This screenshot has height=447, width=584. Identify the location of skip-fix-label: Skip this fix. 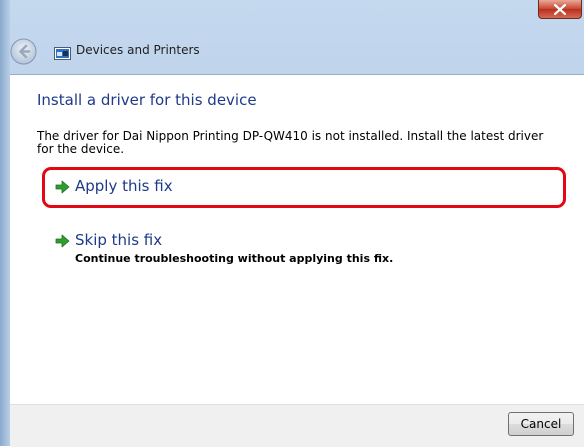
(119, 240).